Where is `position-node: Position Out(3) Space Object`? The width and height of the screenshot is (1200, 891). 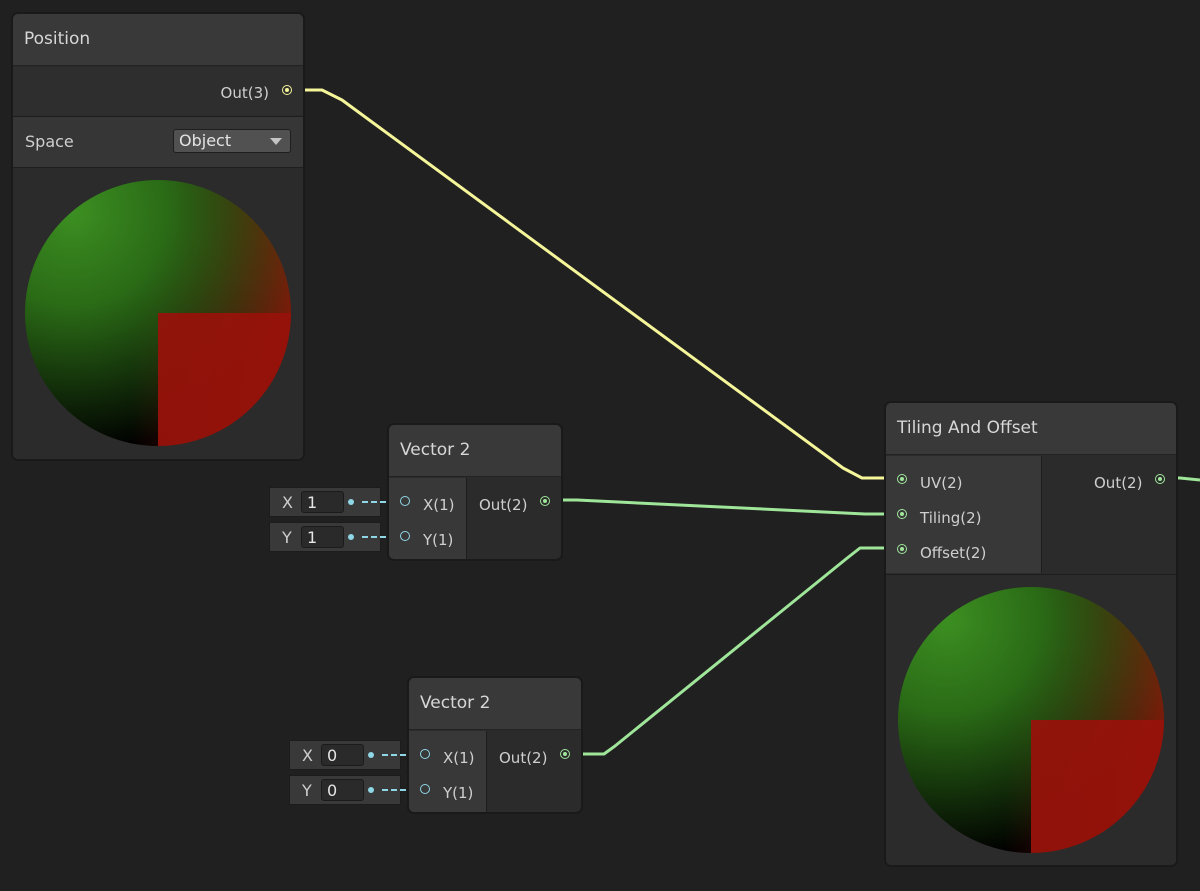 position-node: Position Out(3) Space Object is located at coordinates (158, 236).